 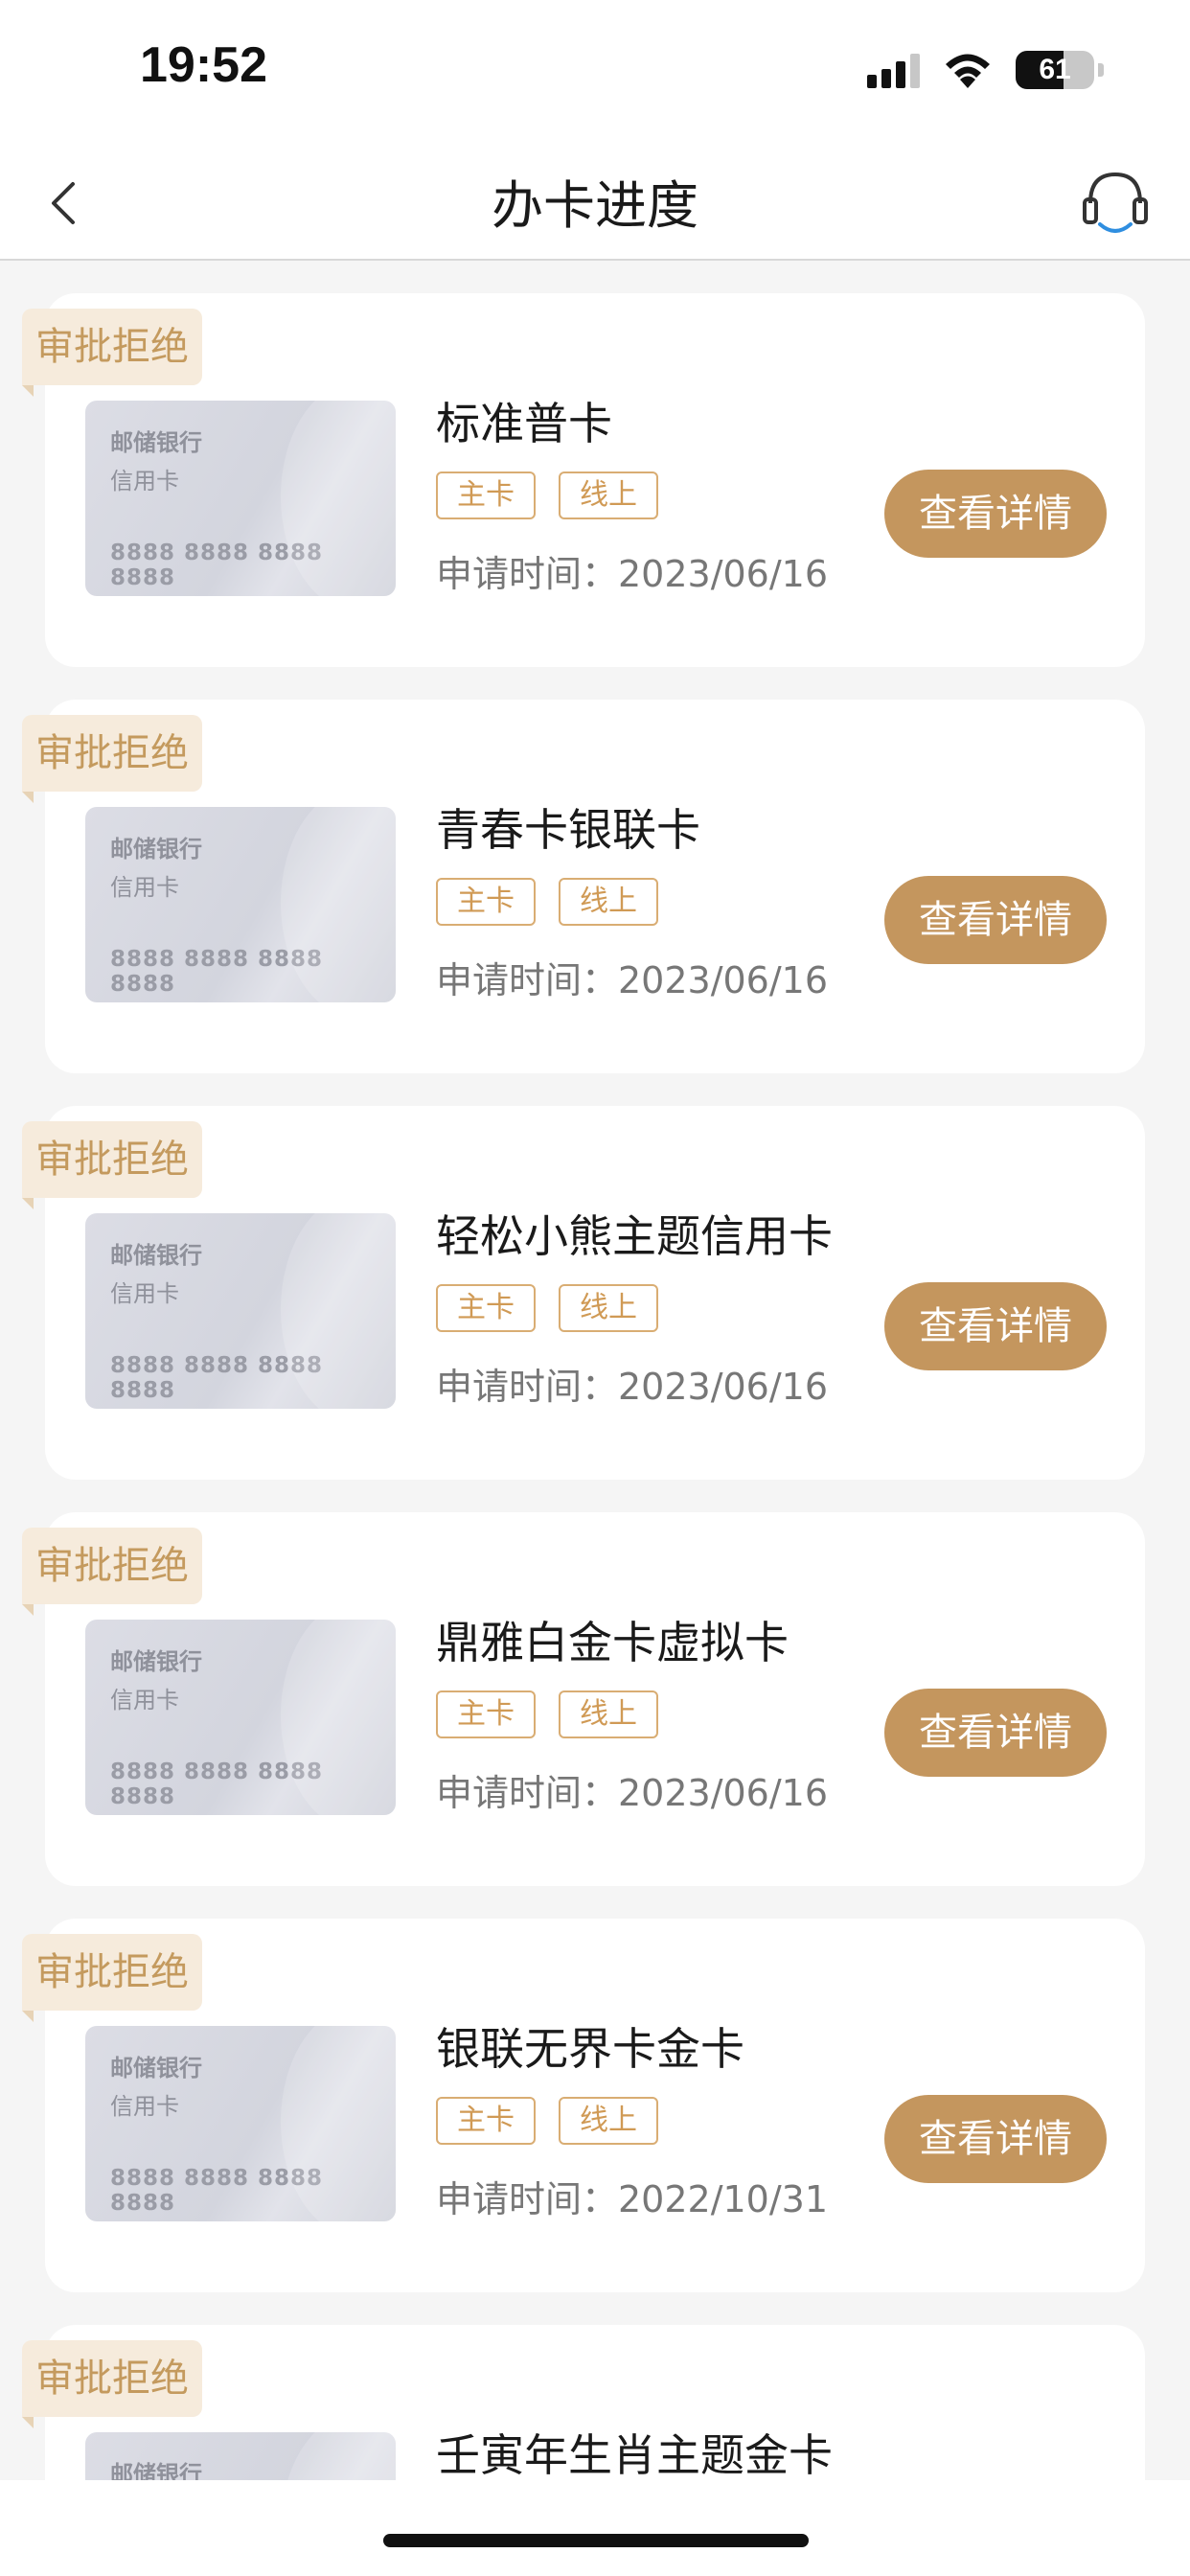 I want to click on battery-icon: 61, so click(x=1055, y=70).